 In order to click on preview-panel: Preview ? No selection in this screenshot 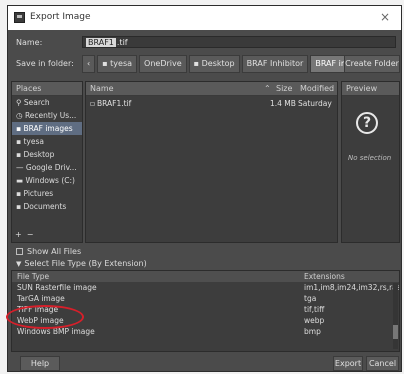, I will do `click(370, 162)`.